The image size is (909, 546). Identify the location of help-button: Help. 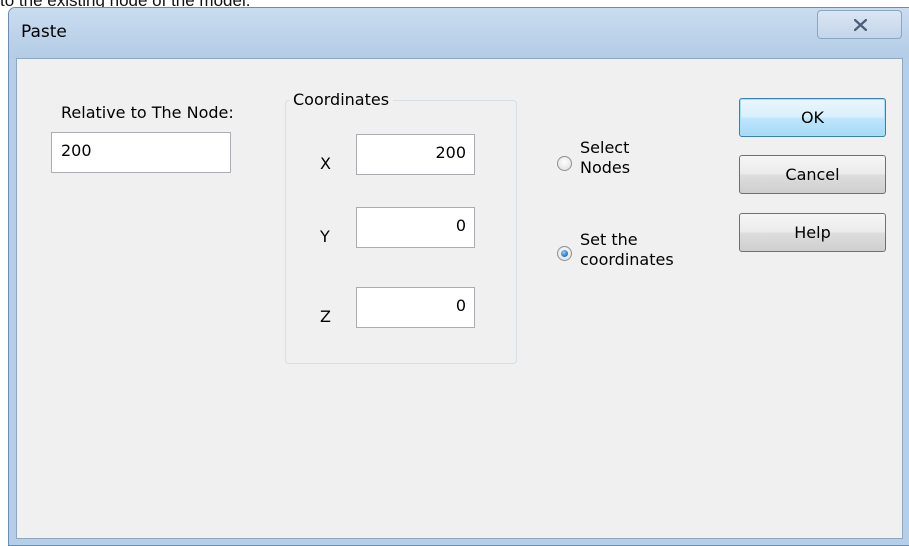
(812, 232).